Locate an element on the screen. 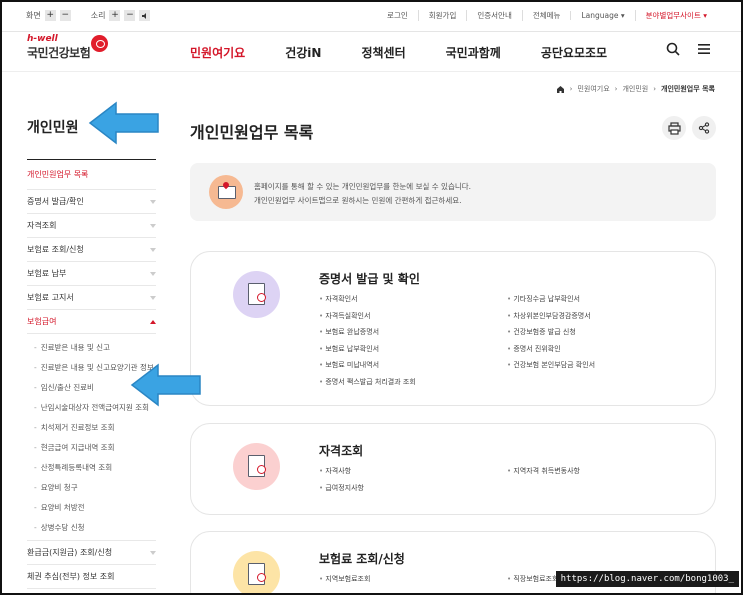  breadcrumb-current: 개인민원업무 목록 is located at coordinates (688, 89).